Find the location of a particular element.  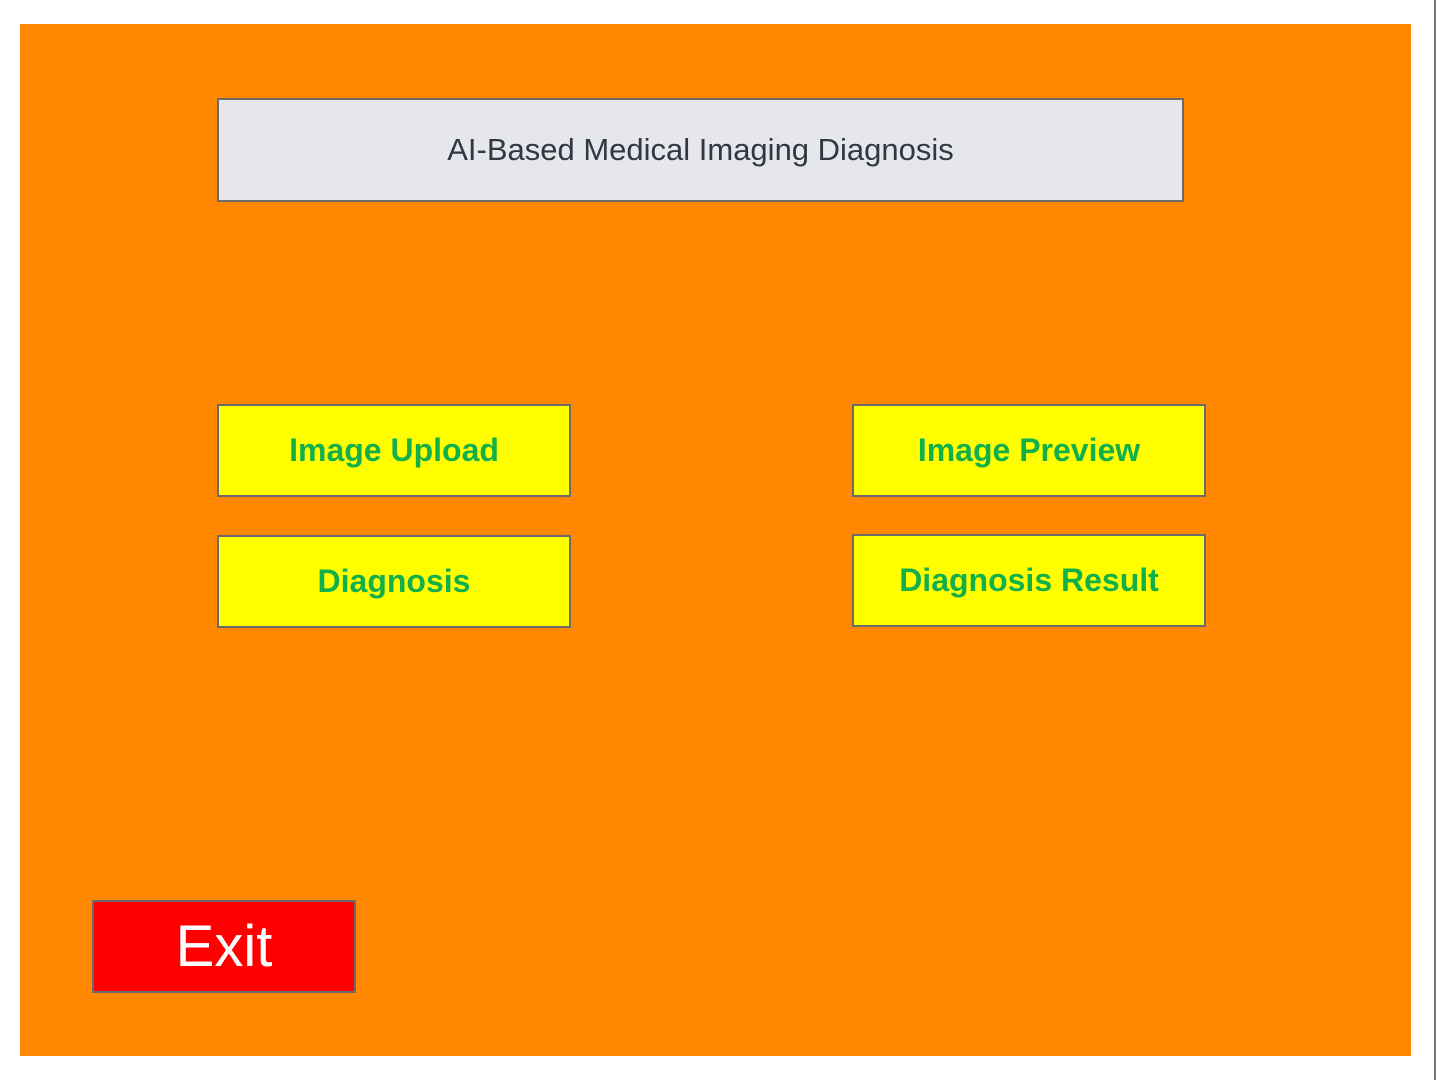

window-edge is located at coordinates (1435, 540).